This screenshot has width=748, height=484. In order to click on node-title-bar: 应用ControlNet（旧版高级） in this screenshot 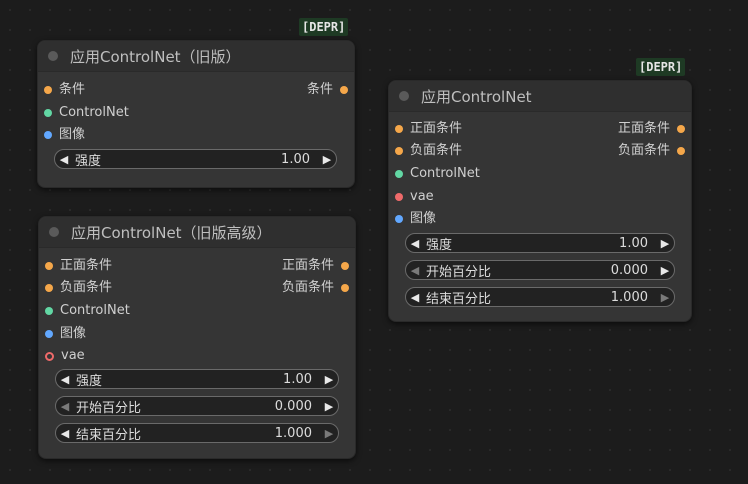, I will do `click(197, 232)`.